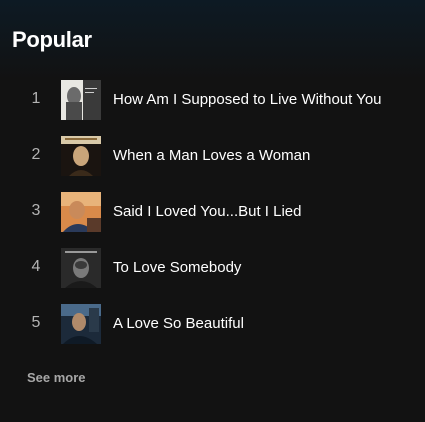 The height and width of the screenshot is (422, 425). I want to click on track-title: When a Man Loves a Woman, so click(211, 156).